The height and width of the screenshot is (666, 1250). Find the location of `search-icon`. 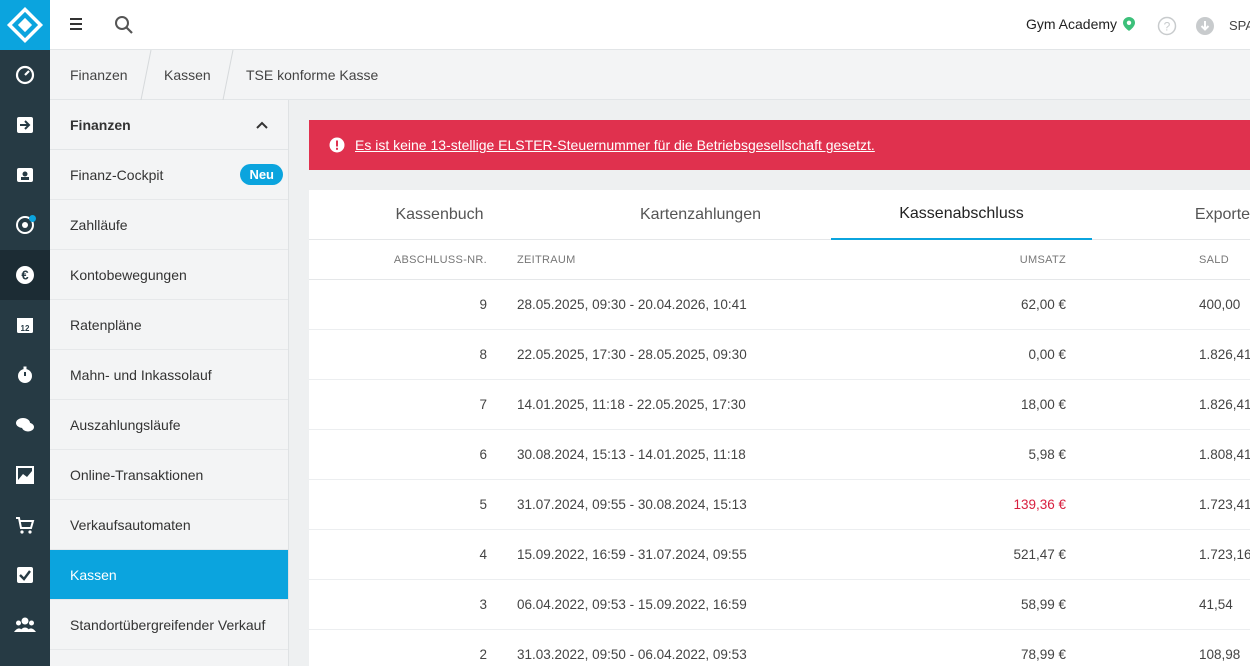

search-icon is located at coordinates (124, 26).